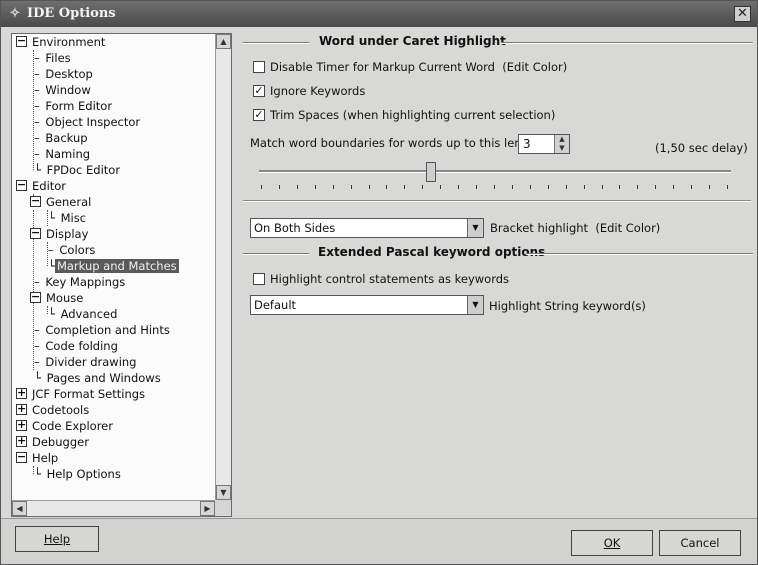  What do you see at coordinates (567, 306) in the screenshot?
I see `string-keyword-label: Highlight String keyword(s)` at bounding box center [567, 306].